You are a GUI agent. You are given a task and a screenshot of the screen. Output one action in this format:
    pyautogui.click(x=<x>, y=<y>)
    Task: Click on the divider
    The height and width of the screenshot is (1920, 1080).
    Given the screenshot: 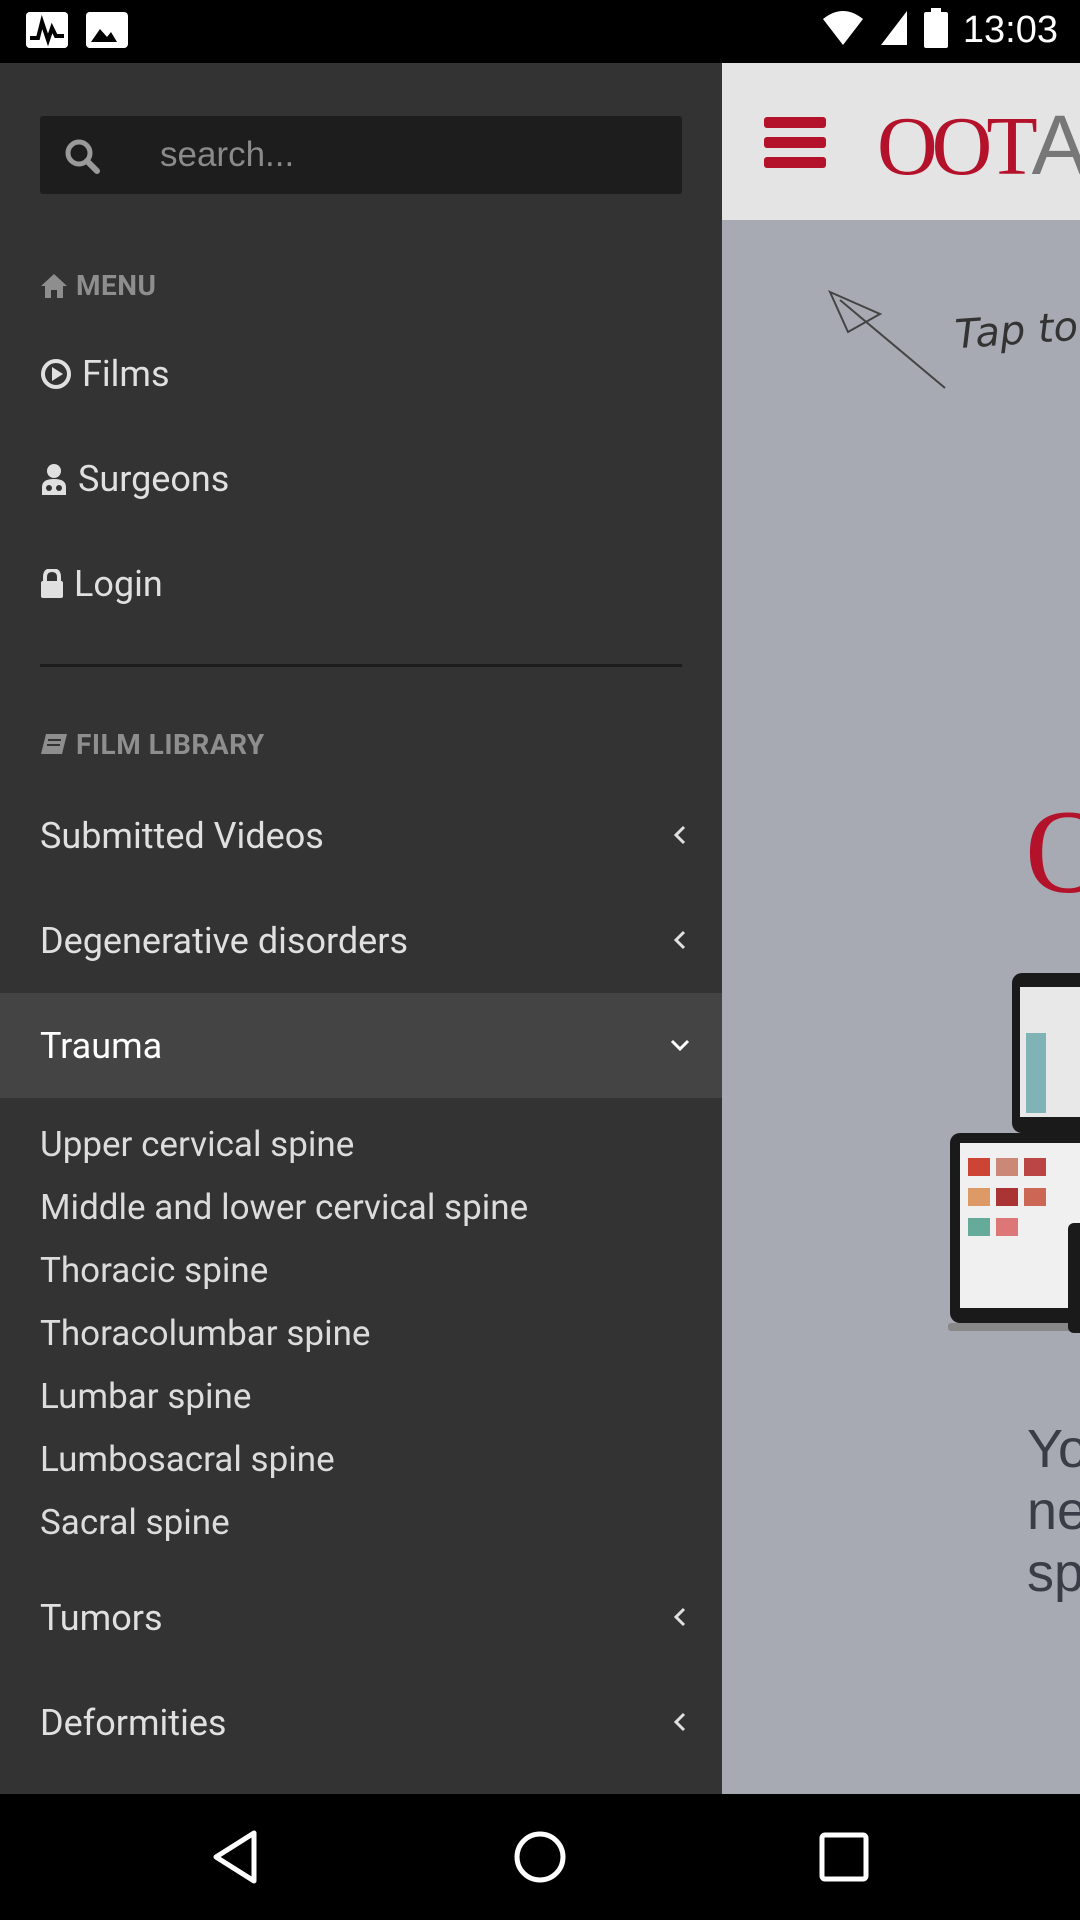 What is the action you would take?
    pyautogui.click(x=361, y=665)
    